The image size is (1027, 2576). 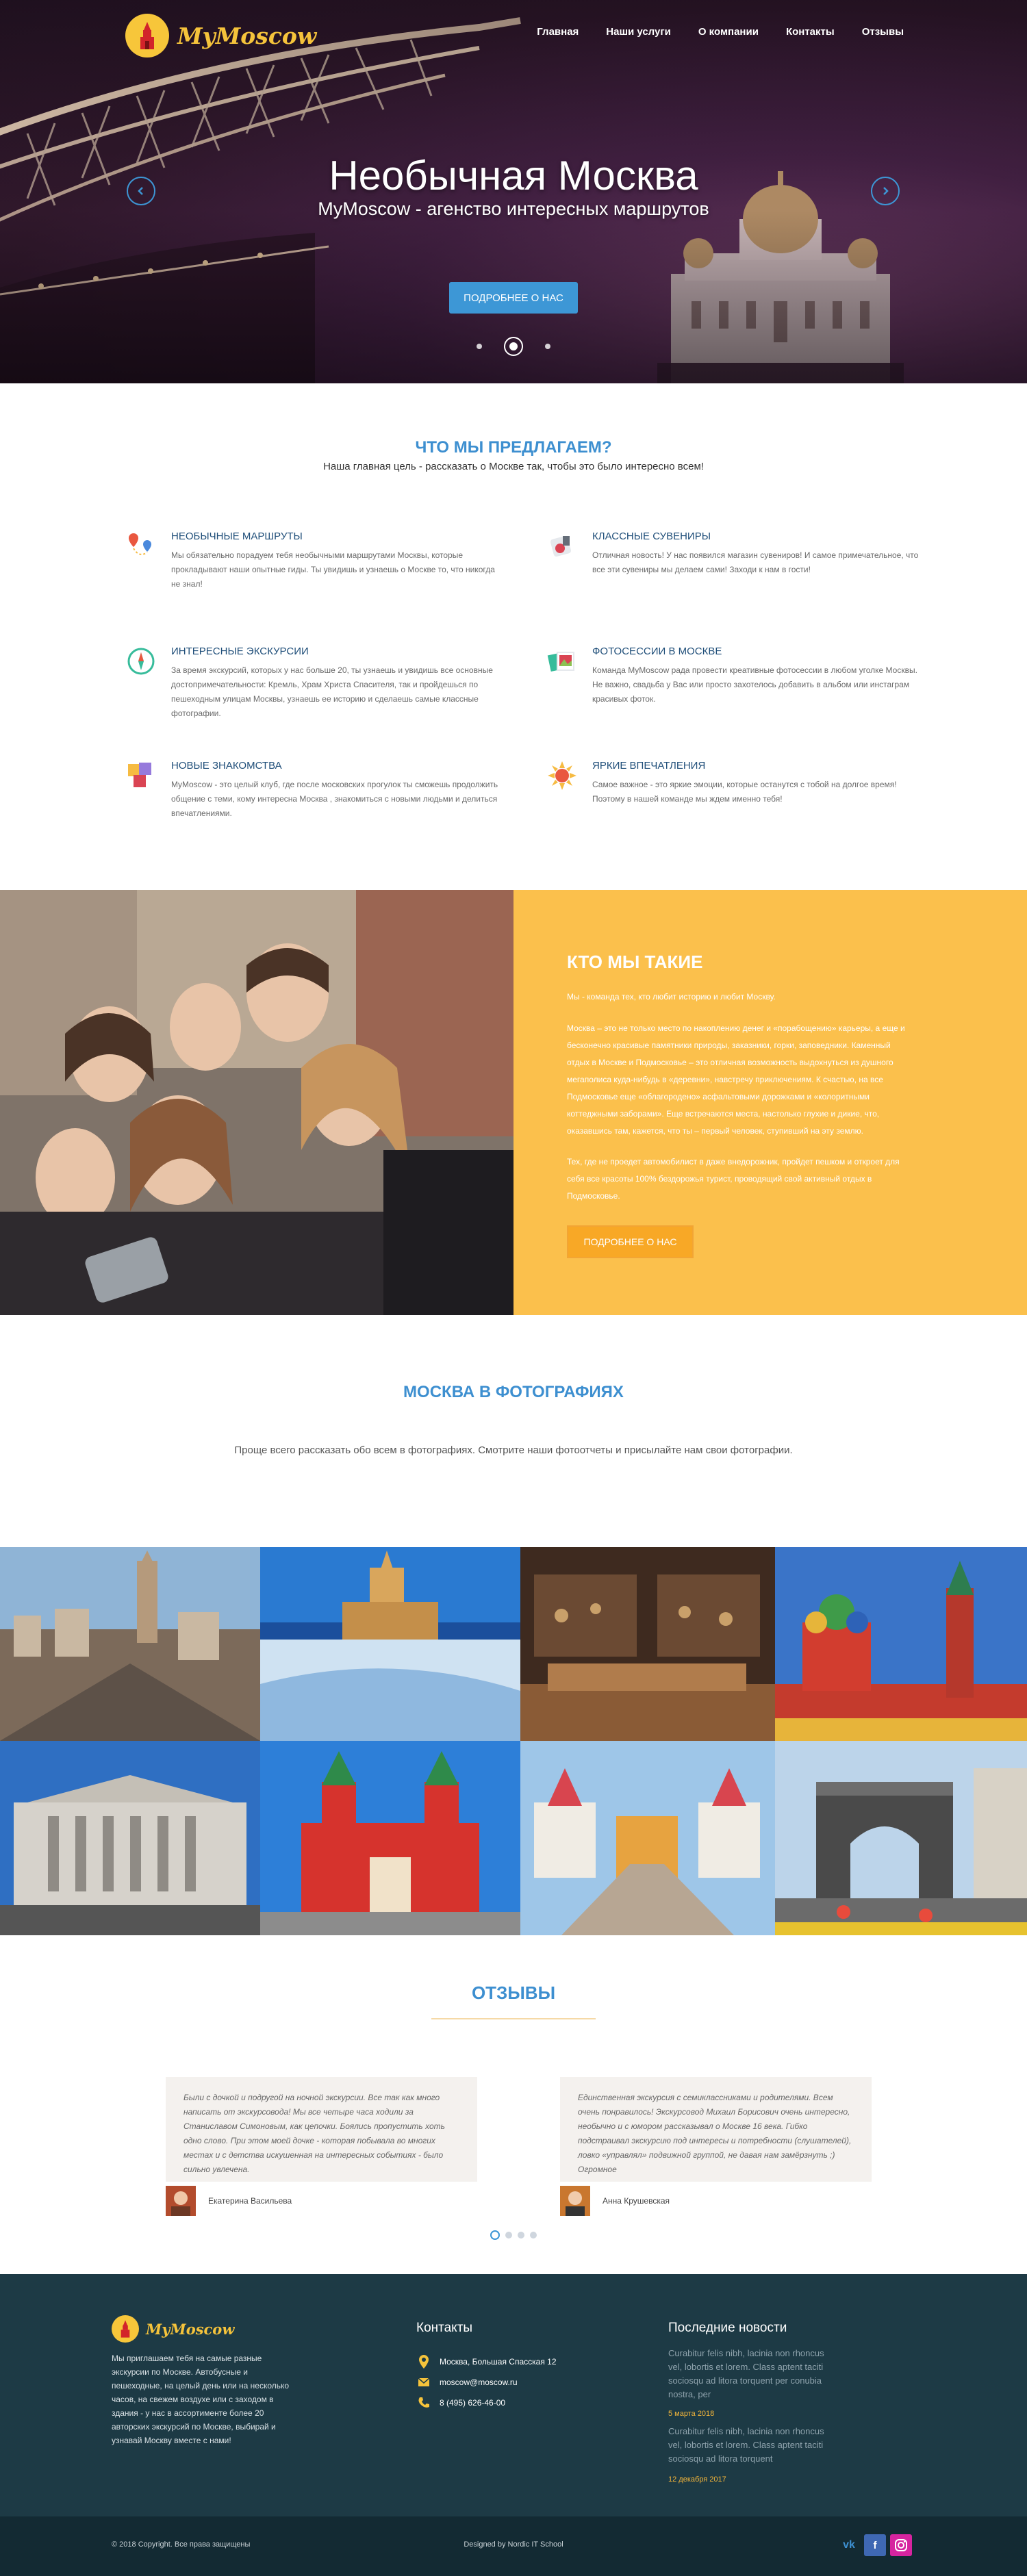 I want to click on phone-icon, so click(x=423, y=2402).